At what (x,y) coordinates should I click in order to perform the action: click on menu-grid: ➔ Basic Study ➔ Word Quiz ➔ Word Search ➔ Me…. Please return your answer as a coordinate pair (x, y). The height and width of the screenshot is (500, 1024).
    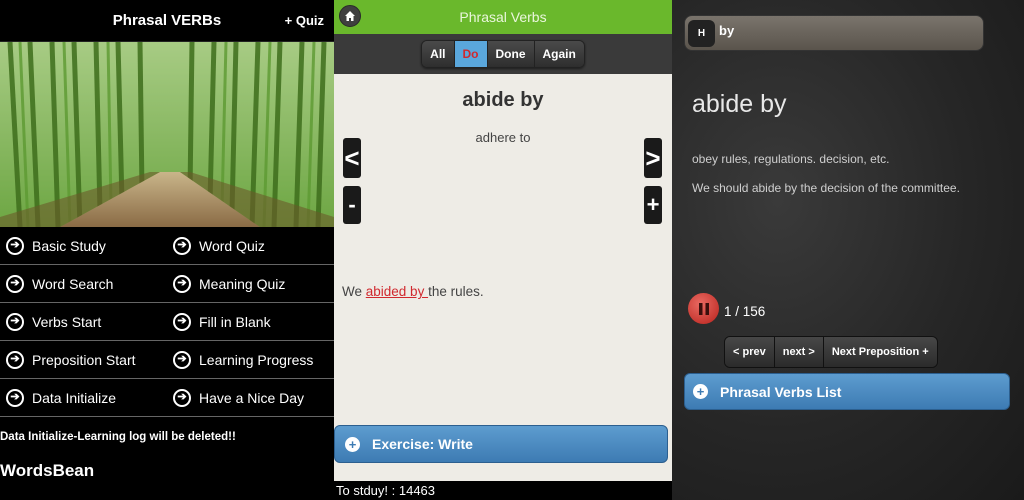
    Looking at the image, I should click on (167, 322).